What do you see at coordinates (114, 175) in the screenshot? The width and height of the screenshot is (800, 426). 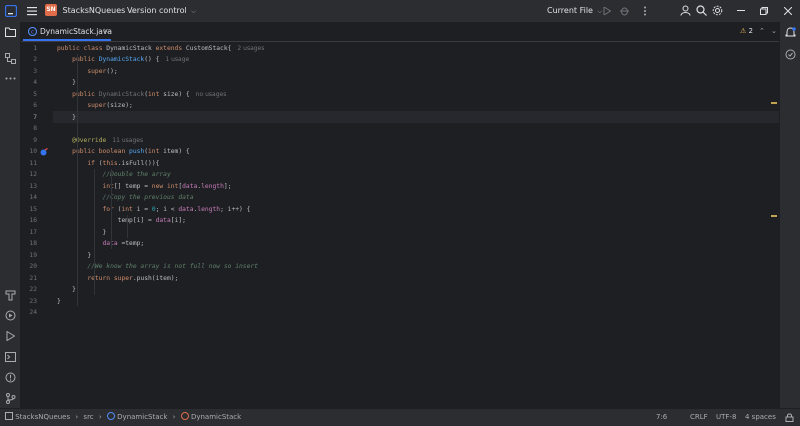 I see `code-line: //Double the array` at bounding box center [114, 175].